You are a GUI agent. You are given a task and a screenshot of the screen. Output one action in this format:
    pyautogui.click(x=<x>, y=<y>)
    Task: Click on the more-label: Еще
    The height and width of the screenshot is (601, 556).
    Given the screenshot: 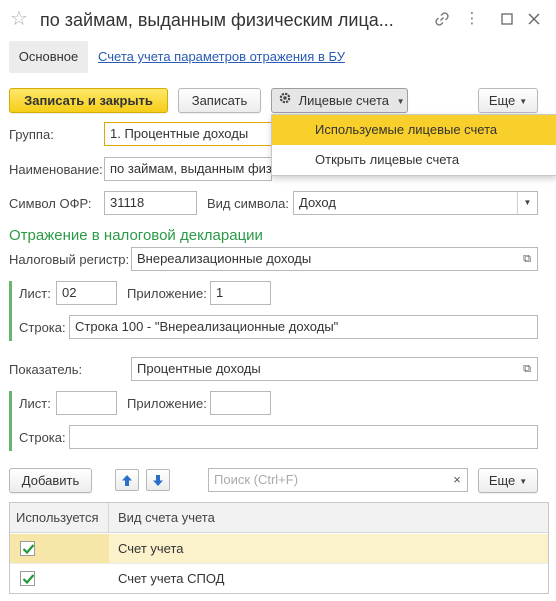 What is the action you would take?
    pyautogui.click(x=502, y=100)
    